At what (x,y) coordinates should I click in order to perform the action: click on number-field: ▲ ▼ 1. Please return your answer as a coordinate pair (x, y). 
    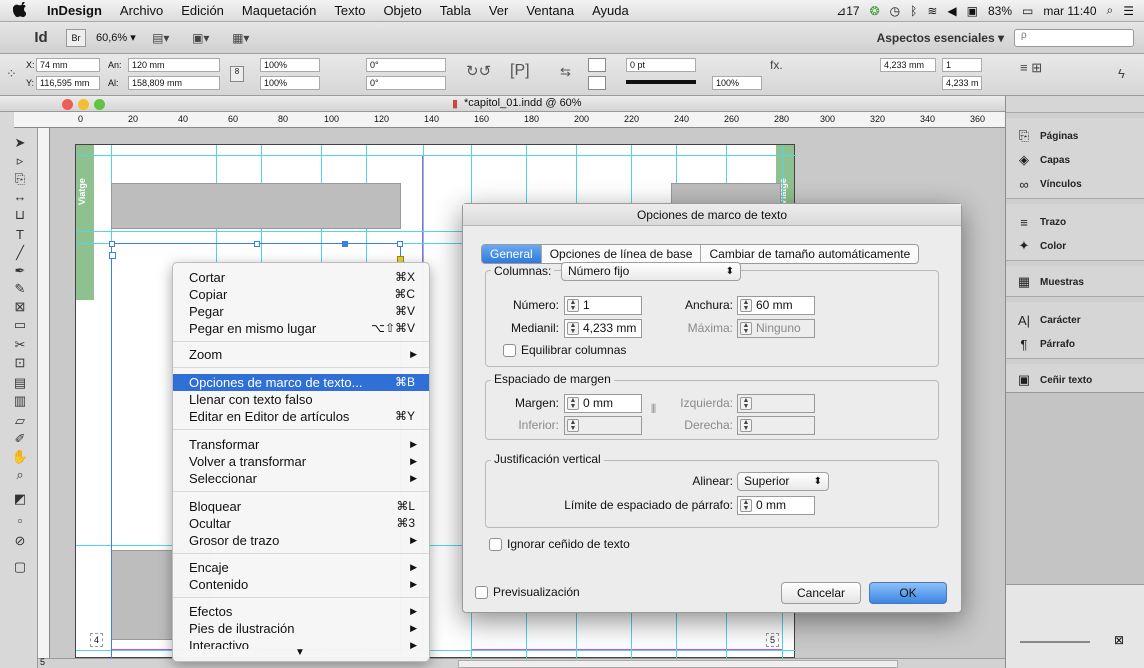
    Looking at the image, I should click on (603, 305).